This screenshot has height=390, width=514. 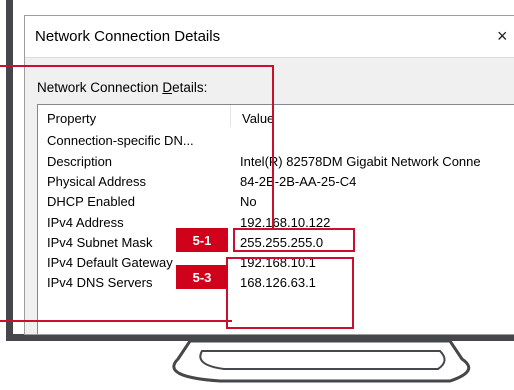 I want to click on monitor-stand, so click(x=321, y=362).